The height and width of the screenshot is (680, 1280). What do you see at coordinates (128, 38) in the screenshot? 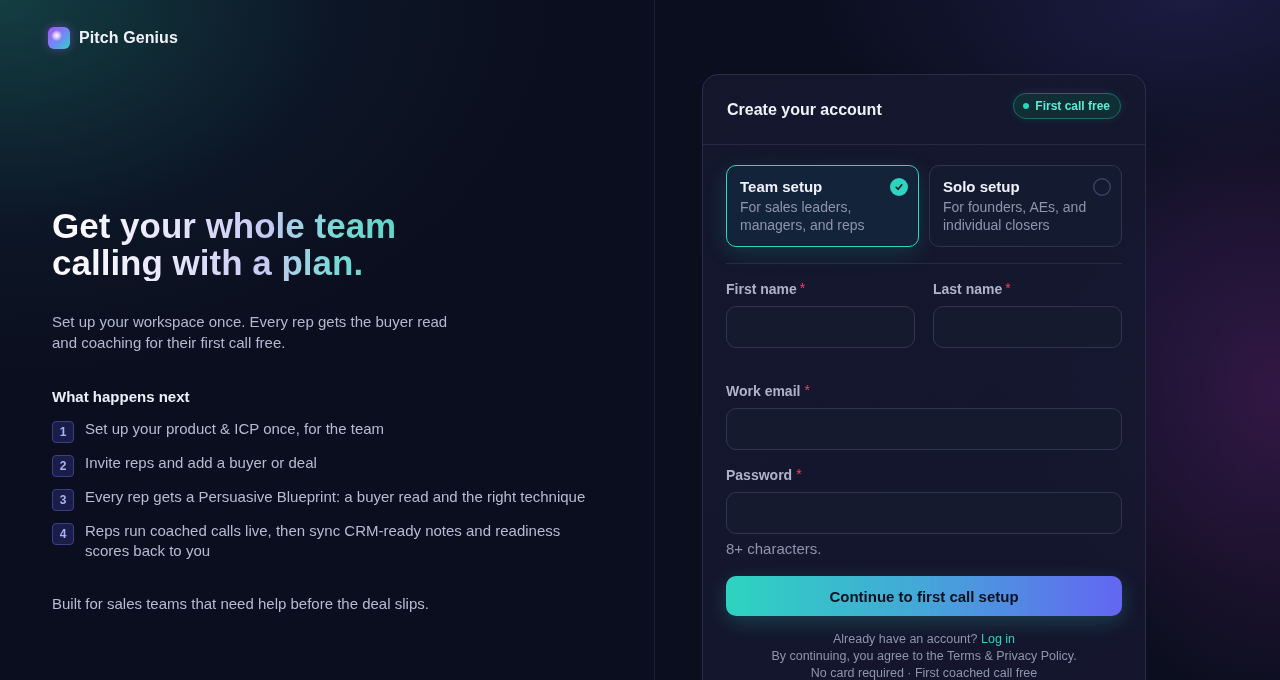
I see `brand-name: Pitch Genius` at bounding box center [128, 38].